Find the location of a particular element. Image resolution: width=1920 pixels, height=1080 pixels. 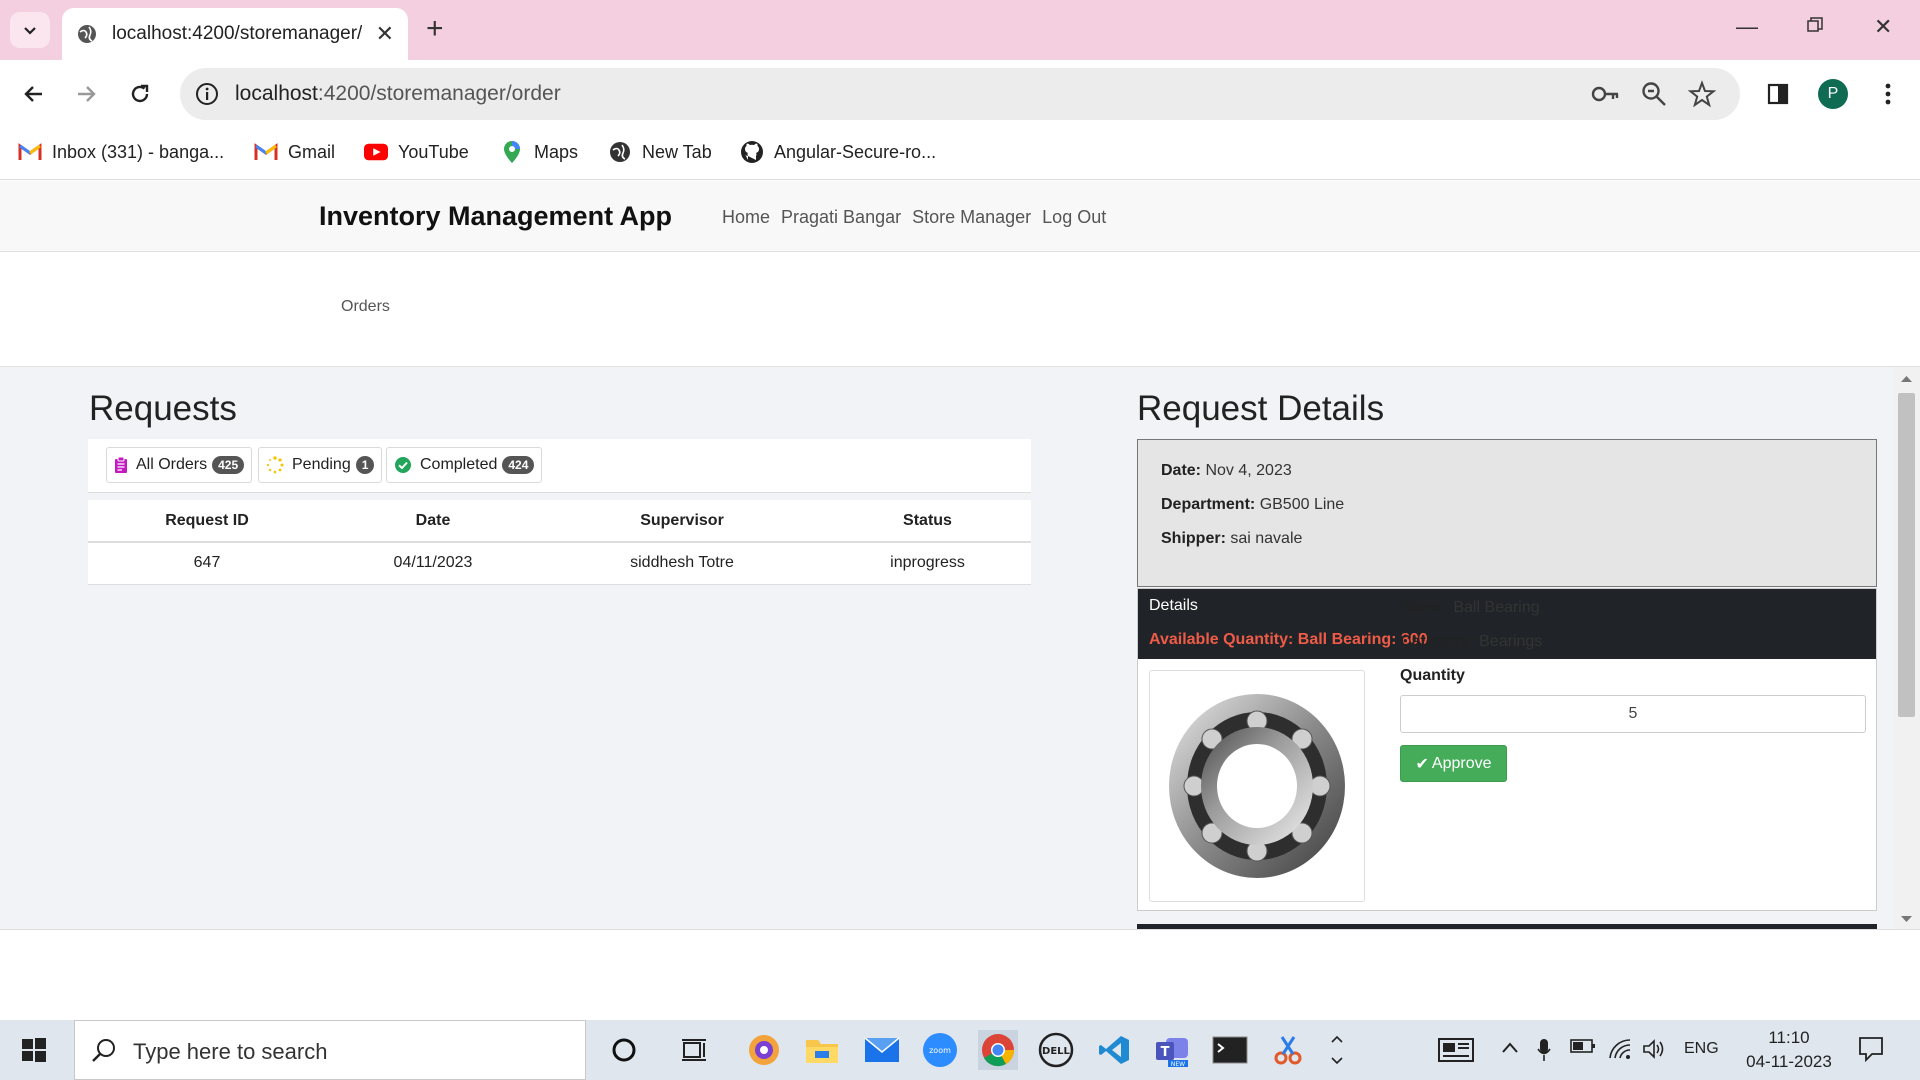

reload-icon is located at coordinates (140, 93).